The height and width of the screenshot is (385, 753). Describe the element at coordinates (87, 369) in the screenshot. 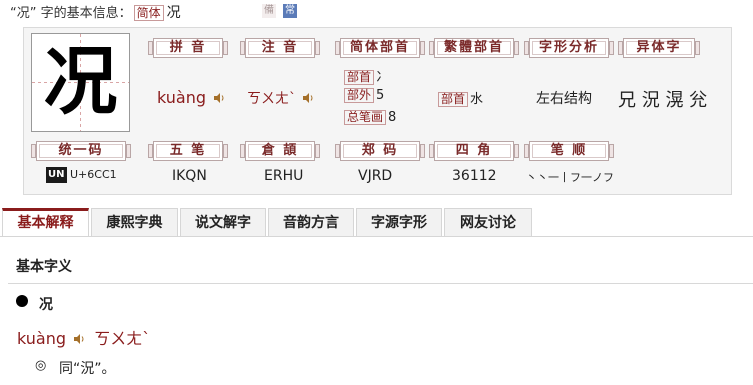

I see `definition-text: 同“況”。` at that location.